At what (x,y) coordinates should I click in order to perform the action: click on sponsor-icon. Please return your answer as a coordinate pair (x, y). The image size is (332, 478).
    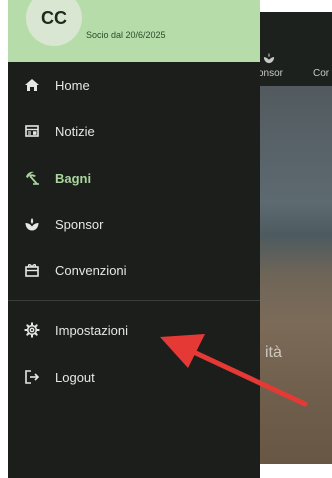
    Looking at the image, I should click on (32, 224).